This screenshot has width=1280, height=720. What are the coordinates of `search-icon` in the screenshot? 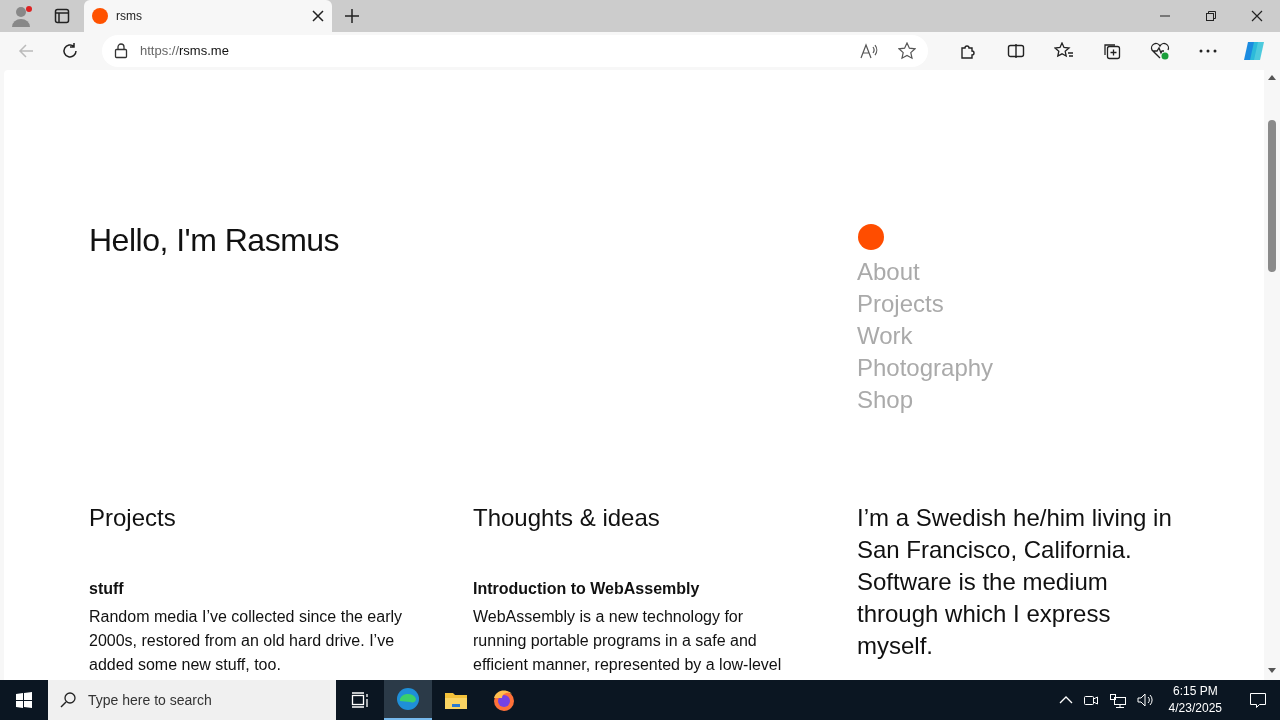 It's located at (68, 700).